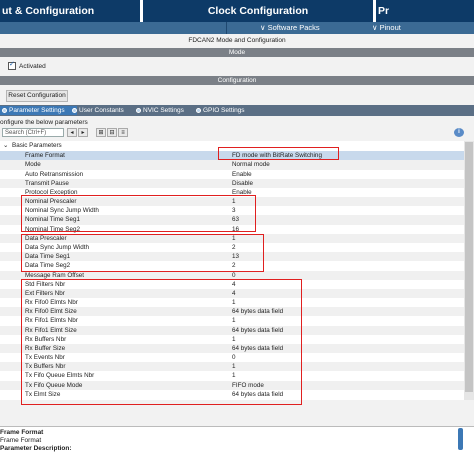 This screenshot has width=474, height=463. I want to click on sort-icon: ≡, so click(123, 132).